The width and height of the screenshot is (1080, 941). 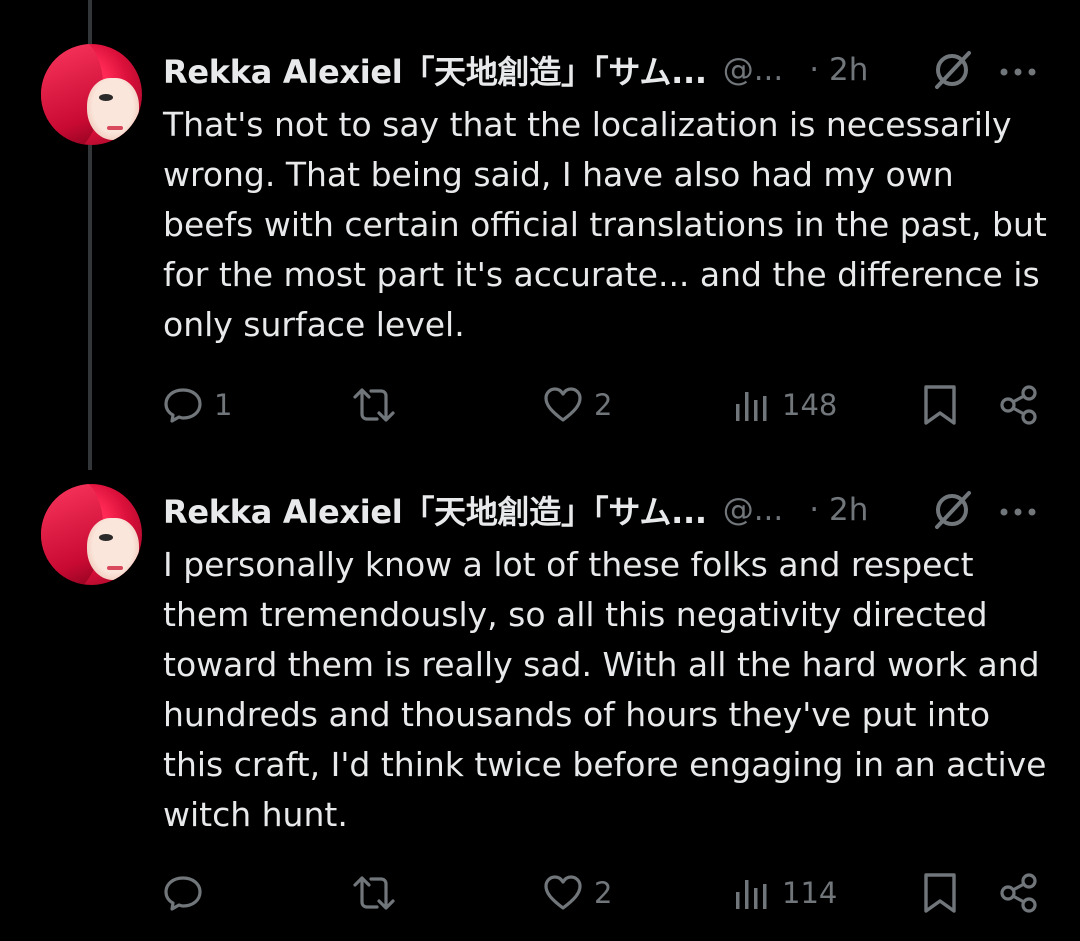 I want to click on views-button: 148, so click(x=784, y=405).